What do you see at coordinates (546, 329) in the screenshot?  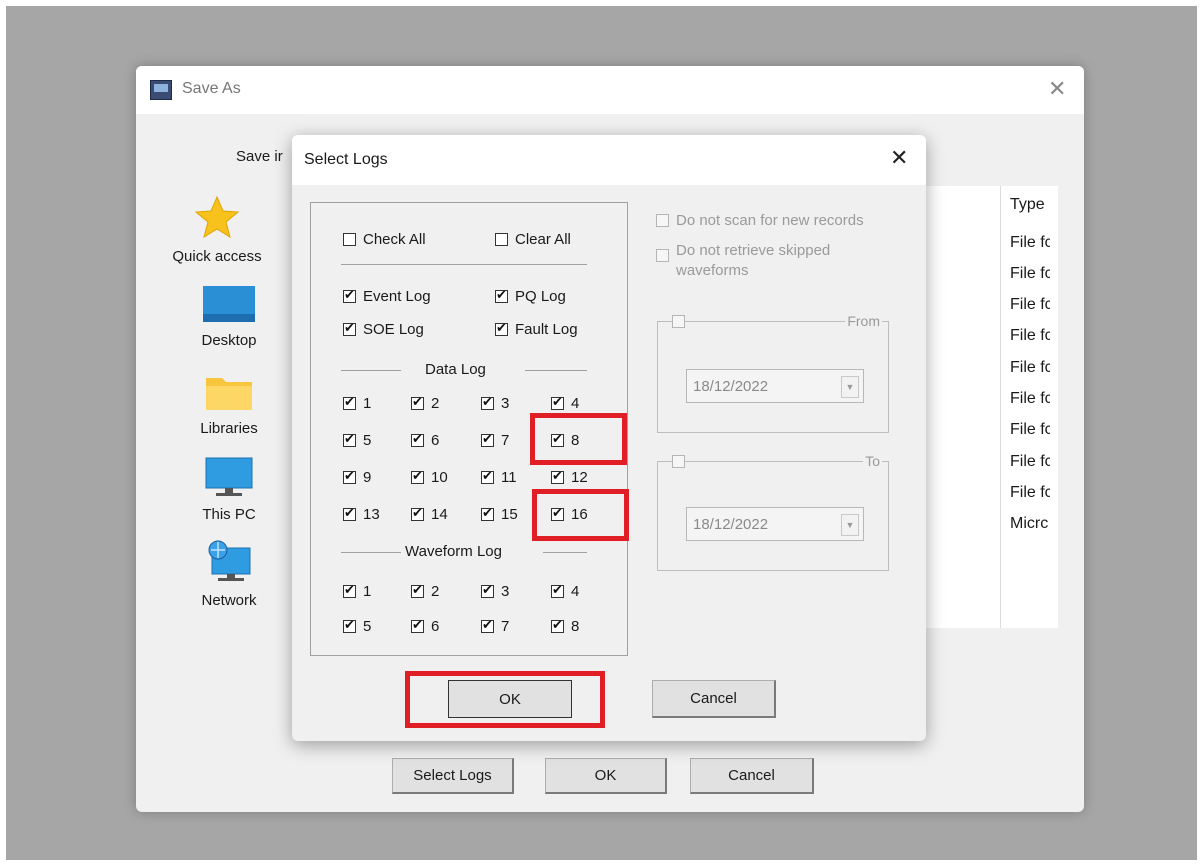 I see `checkbox-label: Fault Log` at bounding box center [546, 329].